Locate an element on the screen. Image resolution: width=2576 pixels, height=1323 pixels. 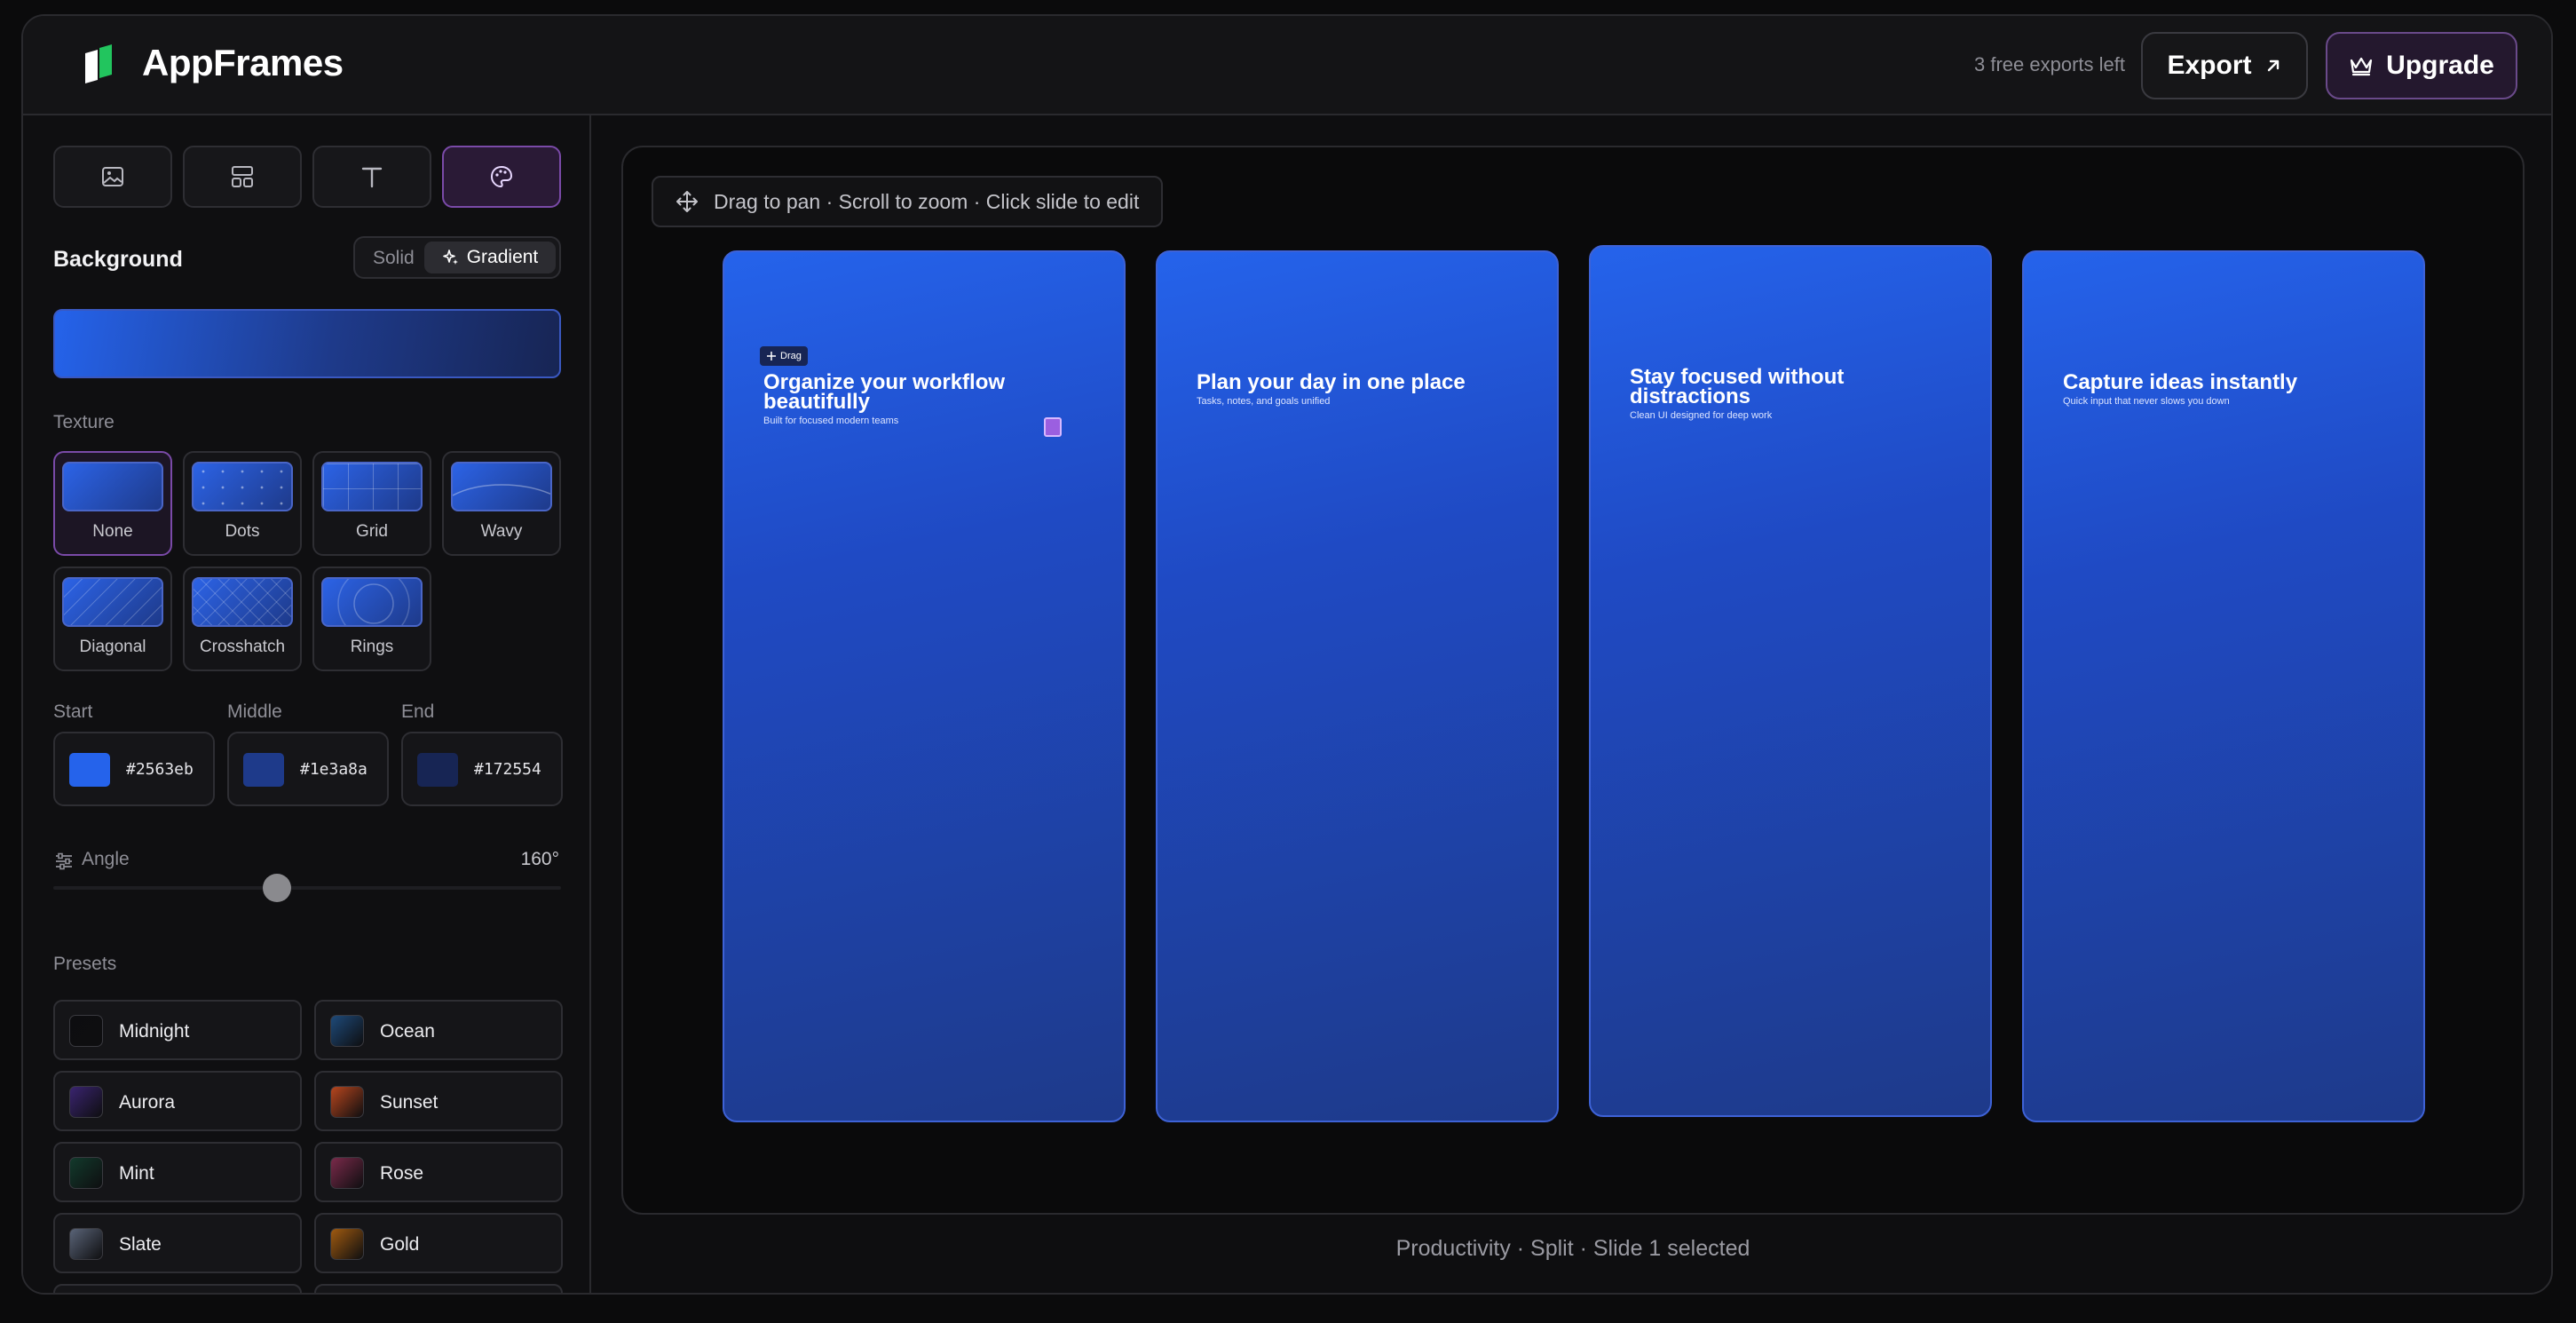
start-color-picker: #2563eb is located at coordinates (134, 769).